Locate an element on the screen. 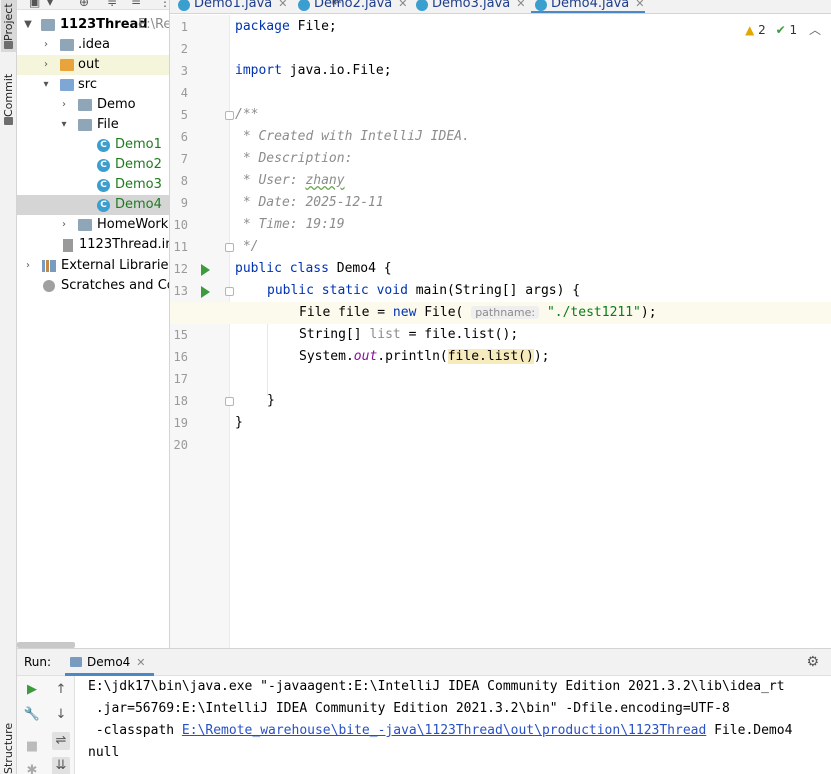 This screenshot has width=831, height=774. project-toolbar: ▣ ▾ ⊕ ≑ ≐ ⋮ is located at coordinates (93, 5).